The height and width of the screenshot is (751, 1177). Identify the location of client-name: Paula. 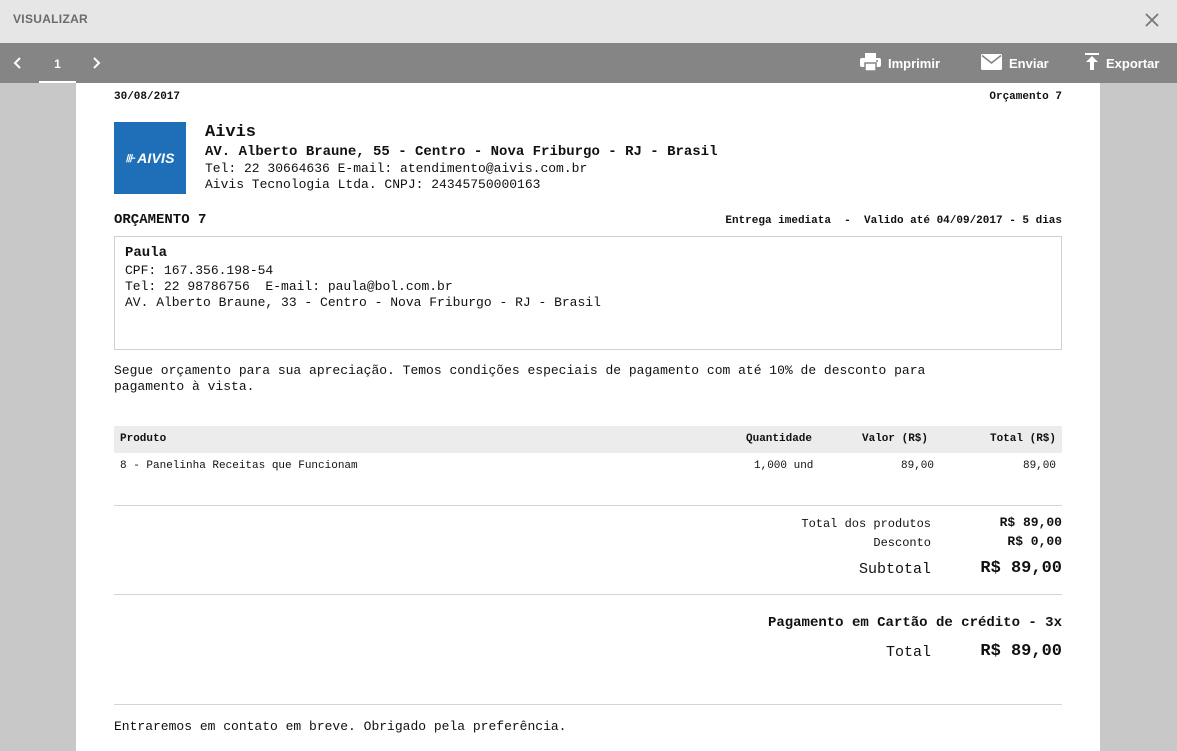
(146, 253).